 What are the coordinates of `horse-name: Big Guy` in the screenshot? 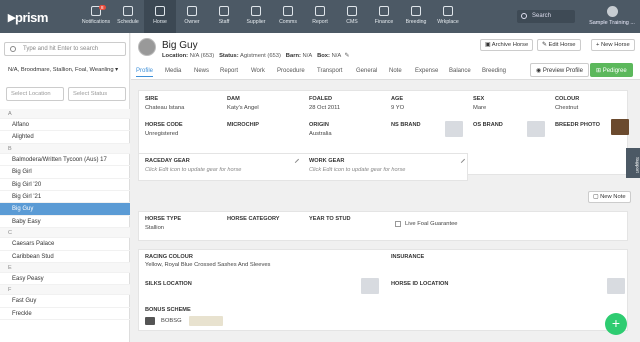 It's located at (180, 45).